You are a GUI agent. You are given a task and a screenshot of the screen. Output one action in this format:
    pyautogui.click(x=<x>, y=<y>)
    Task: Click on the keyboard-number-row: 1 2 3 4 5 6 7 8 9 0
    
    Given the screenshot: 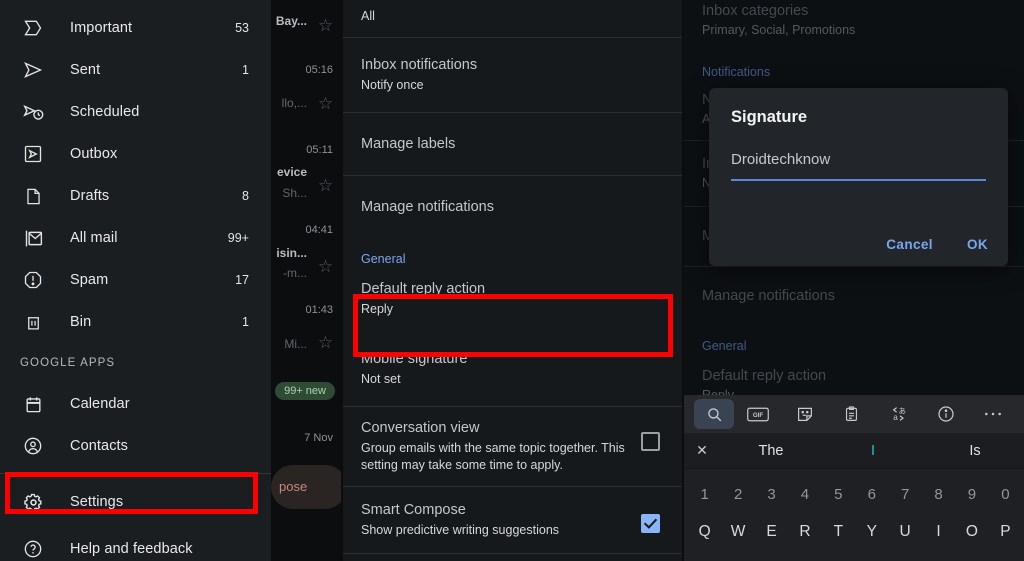 What is the action you would take?
    pyautogui.click(x=855, y=494)
    